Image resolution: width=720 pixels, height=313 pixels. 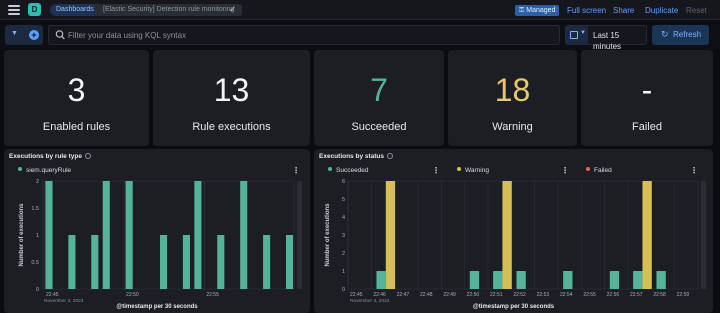 I want to click on y-tick-label: 0.5, so click(x=35, y=263).